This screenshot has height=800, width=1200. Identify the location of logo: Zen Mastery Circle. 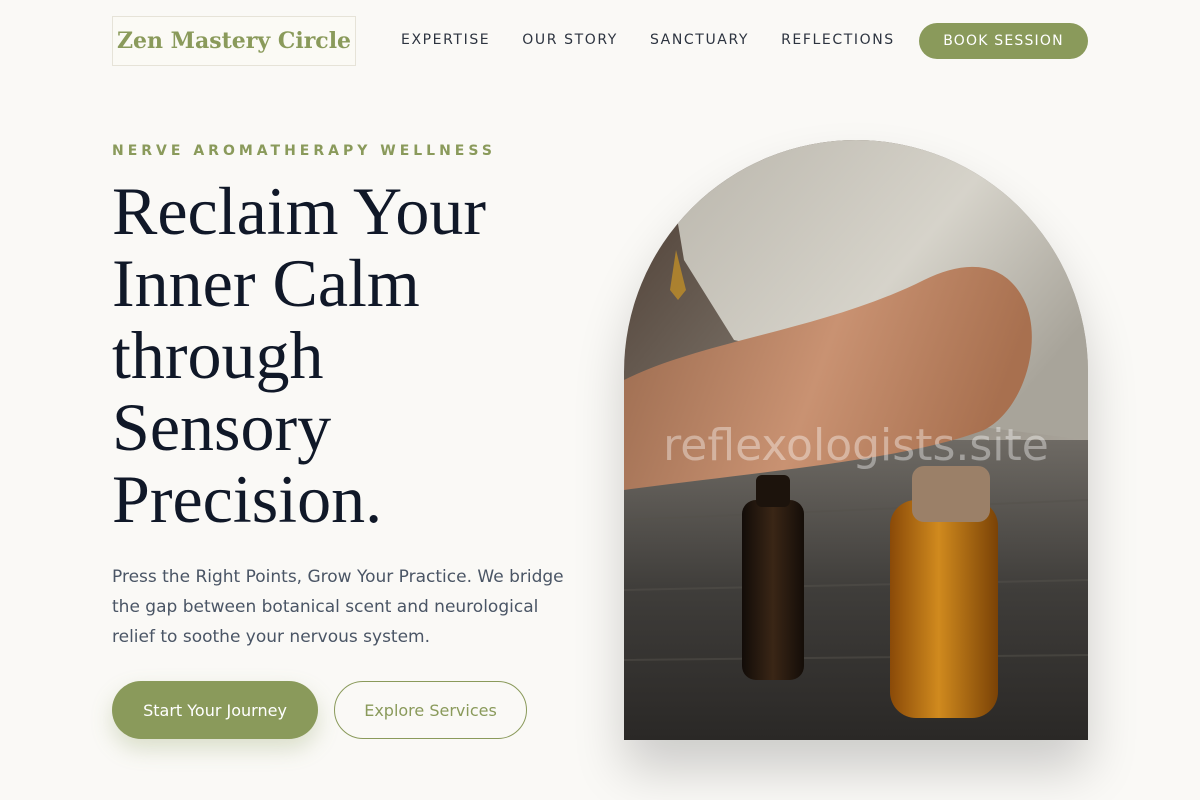
(234, 41).